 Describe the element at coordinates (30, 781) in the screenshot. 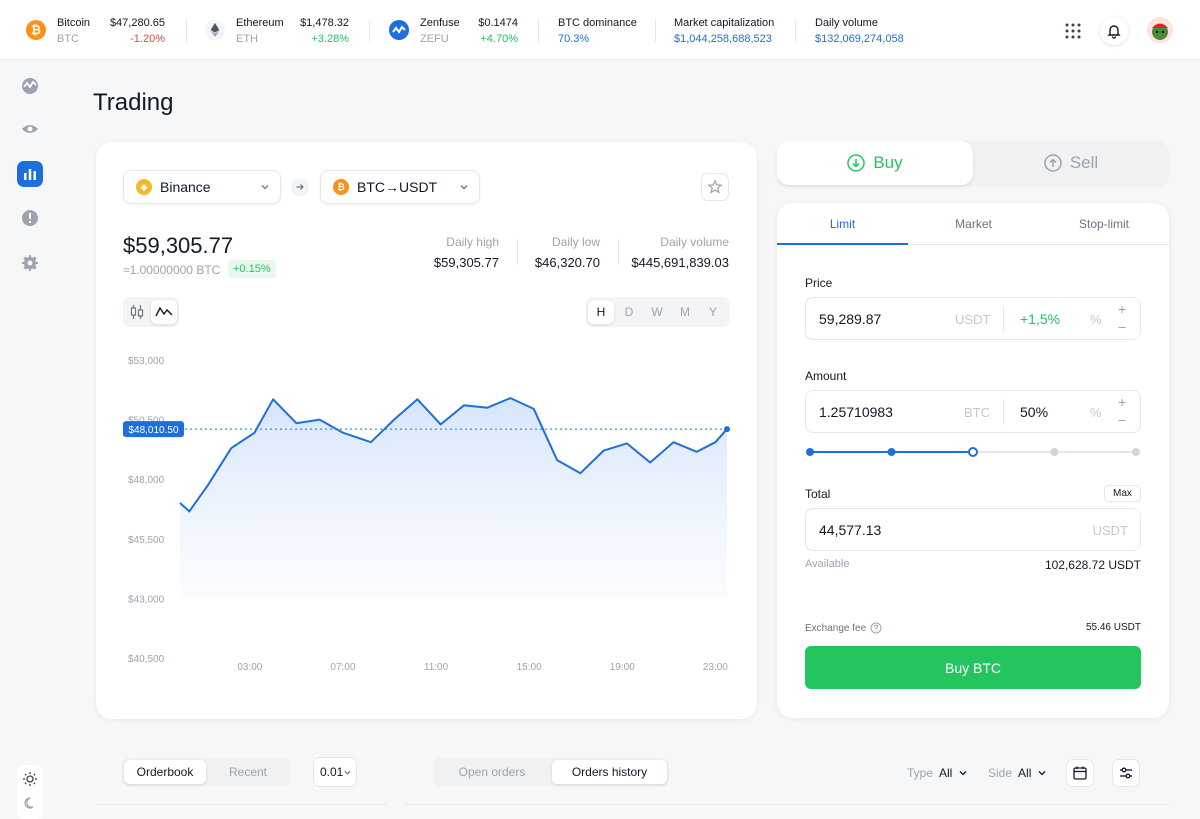

I see `sun-icon` at that location.